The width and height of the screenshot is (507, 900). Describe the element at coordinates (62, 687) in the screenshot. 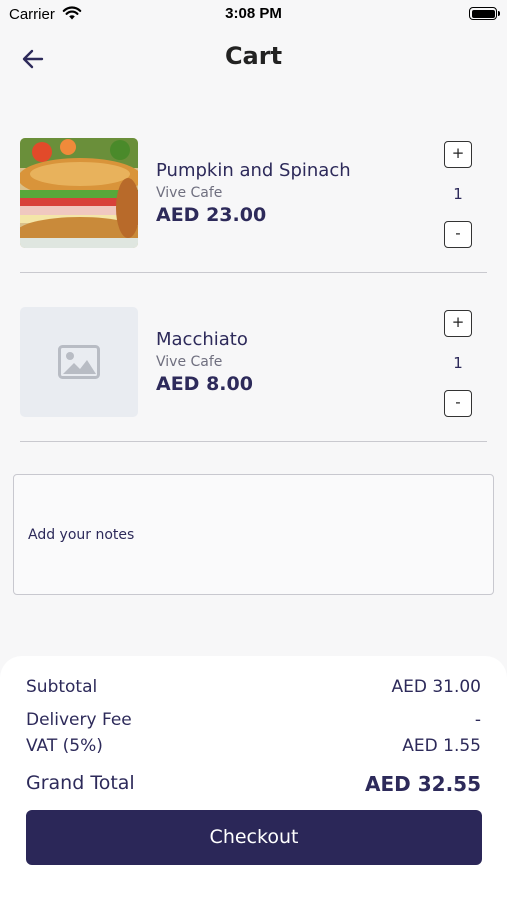

I see `subtotal-label: Subtotal` at that location.